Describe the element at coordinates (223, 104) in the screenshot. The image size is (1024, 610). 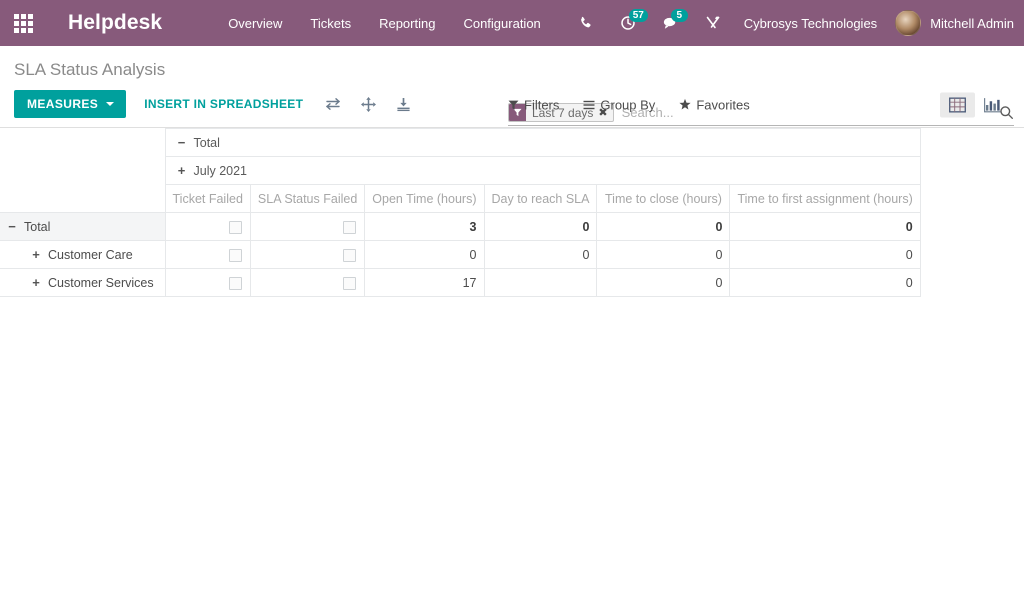
I see `insert-in-spreadsheet-button: INSERT IN SPREADSHEET` at that location.